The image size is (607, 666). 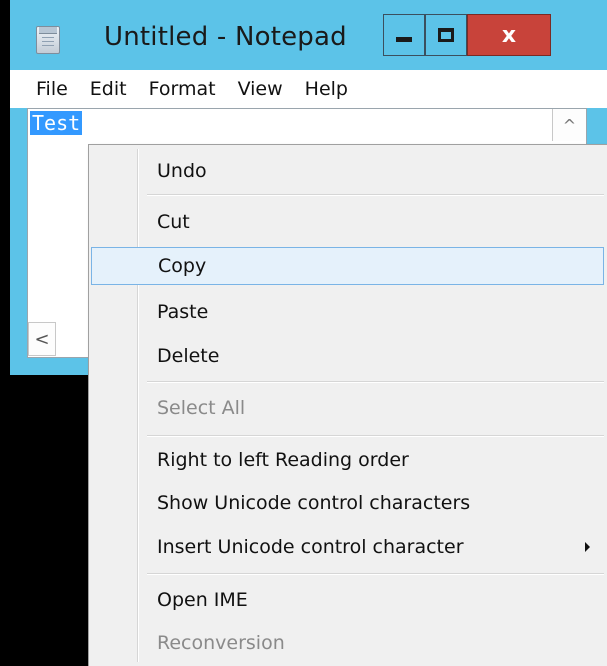 What do you see at coordinates (347, 356) in the screenshot?
I see `menu-item-delete: Delete` at bounding box center [347, 356].